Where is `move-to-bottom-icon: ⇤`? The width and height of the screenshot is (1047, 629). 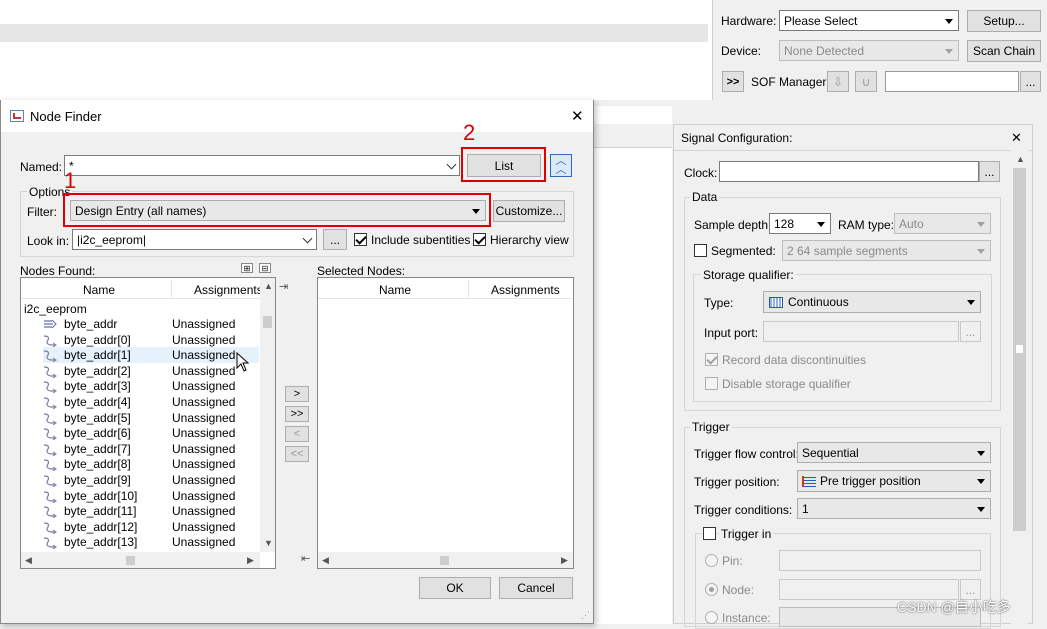
move-to-bottom-icon: ⇤ is located at coordinates (305, 558).